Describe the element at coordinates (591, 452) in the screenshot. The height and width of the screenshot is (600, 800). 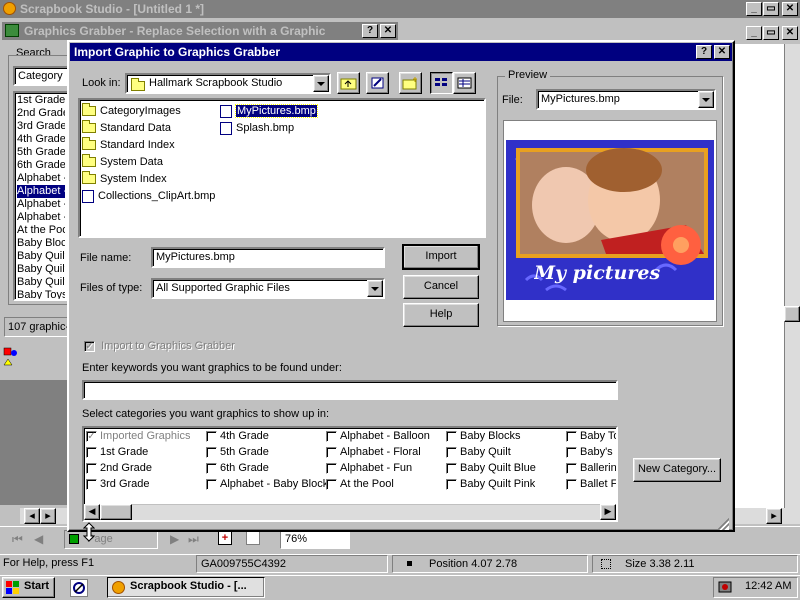
I see `category-checkbox: Baby's E` at that location.